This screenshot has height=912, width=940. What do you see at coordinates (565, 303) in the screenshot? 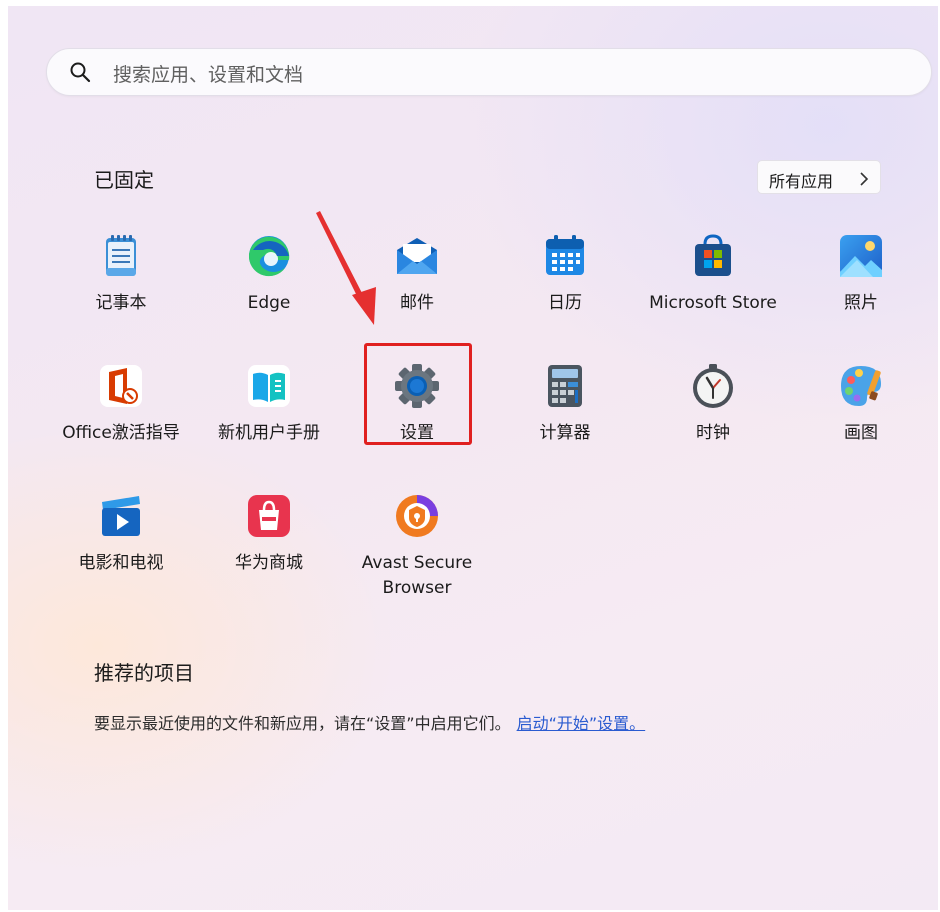
I see `app-label: 日历` at bounding box center [565, 303].